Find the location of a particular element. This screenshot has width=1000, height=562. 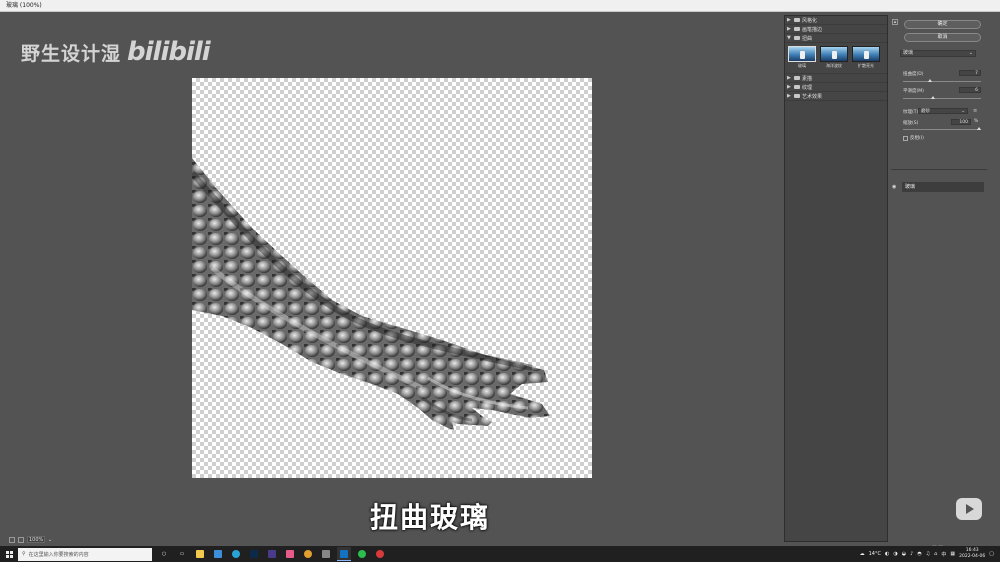

invert-label: 反相(I) is located at coordinates (917, 138).